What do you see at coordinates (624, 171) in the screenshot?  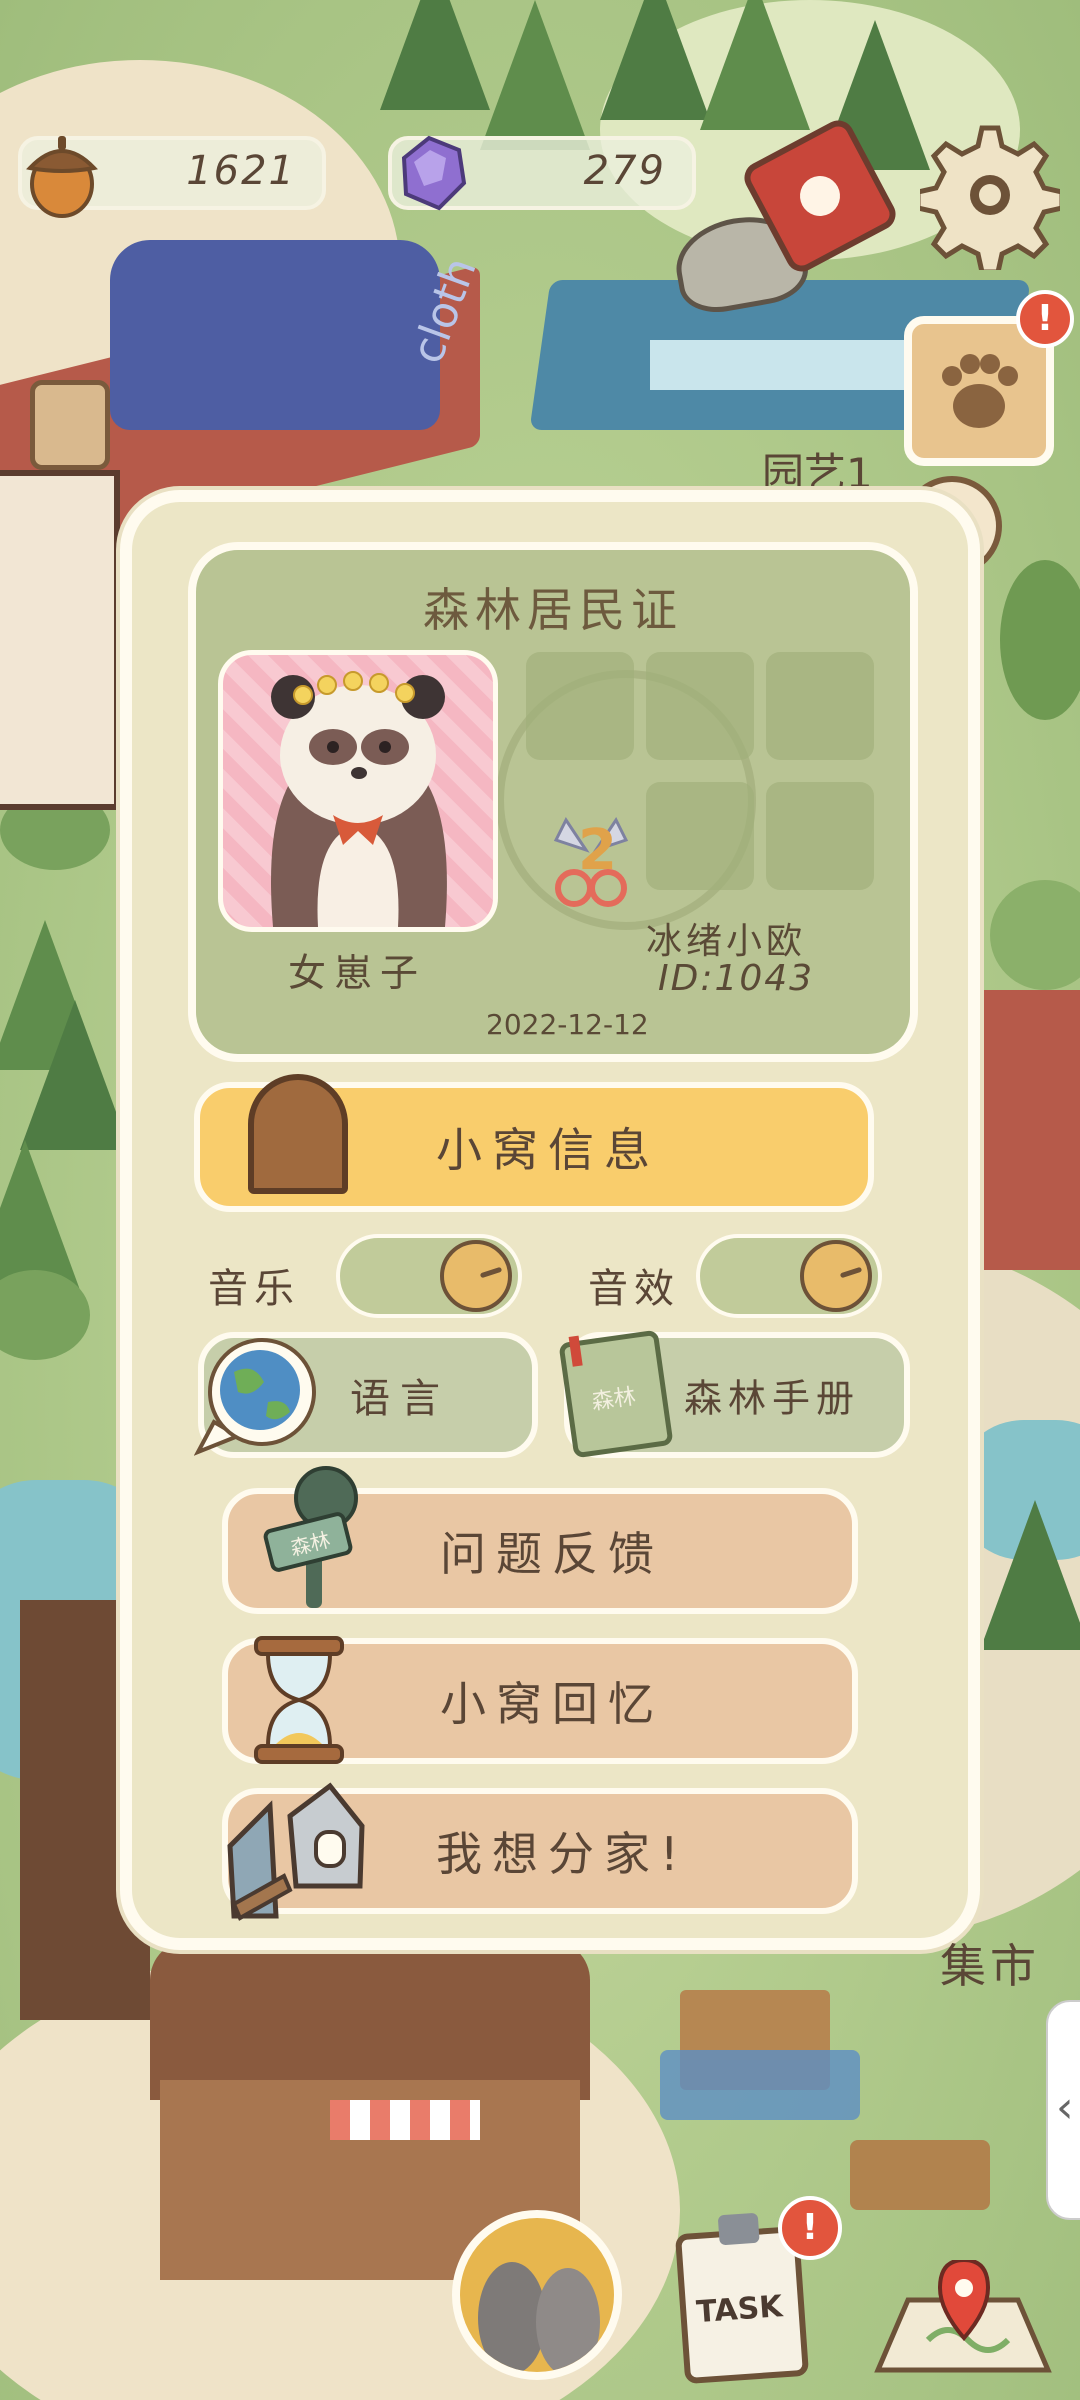 I see `gem-count: 279` at bounding box center [624, 171].